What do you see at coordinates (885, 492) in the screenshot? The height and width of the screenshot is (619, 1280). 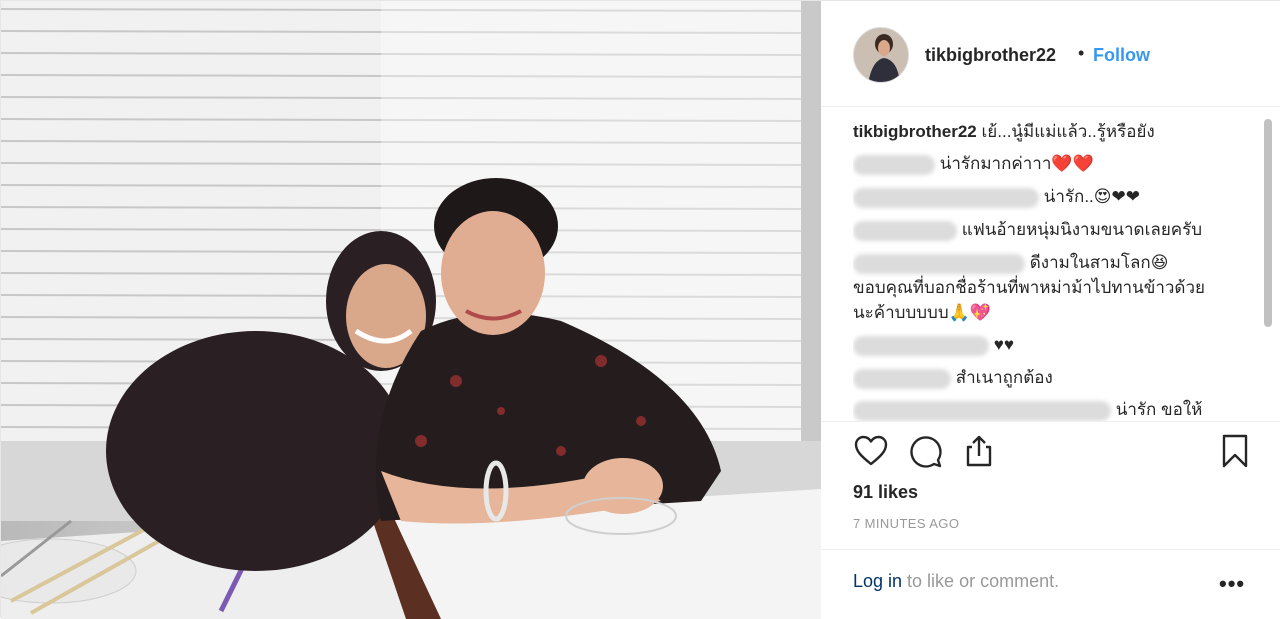 I see `likes-count: 91 likes` at bounding box center [885, 492].